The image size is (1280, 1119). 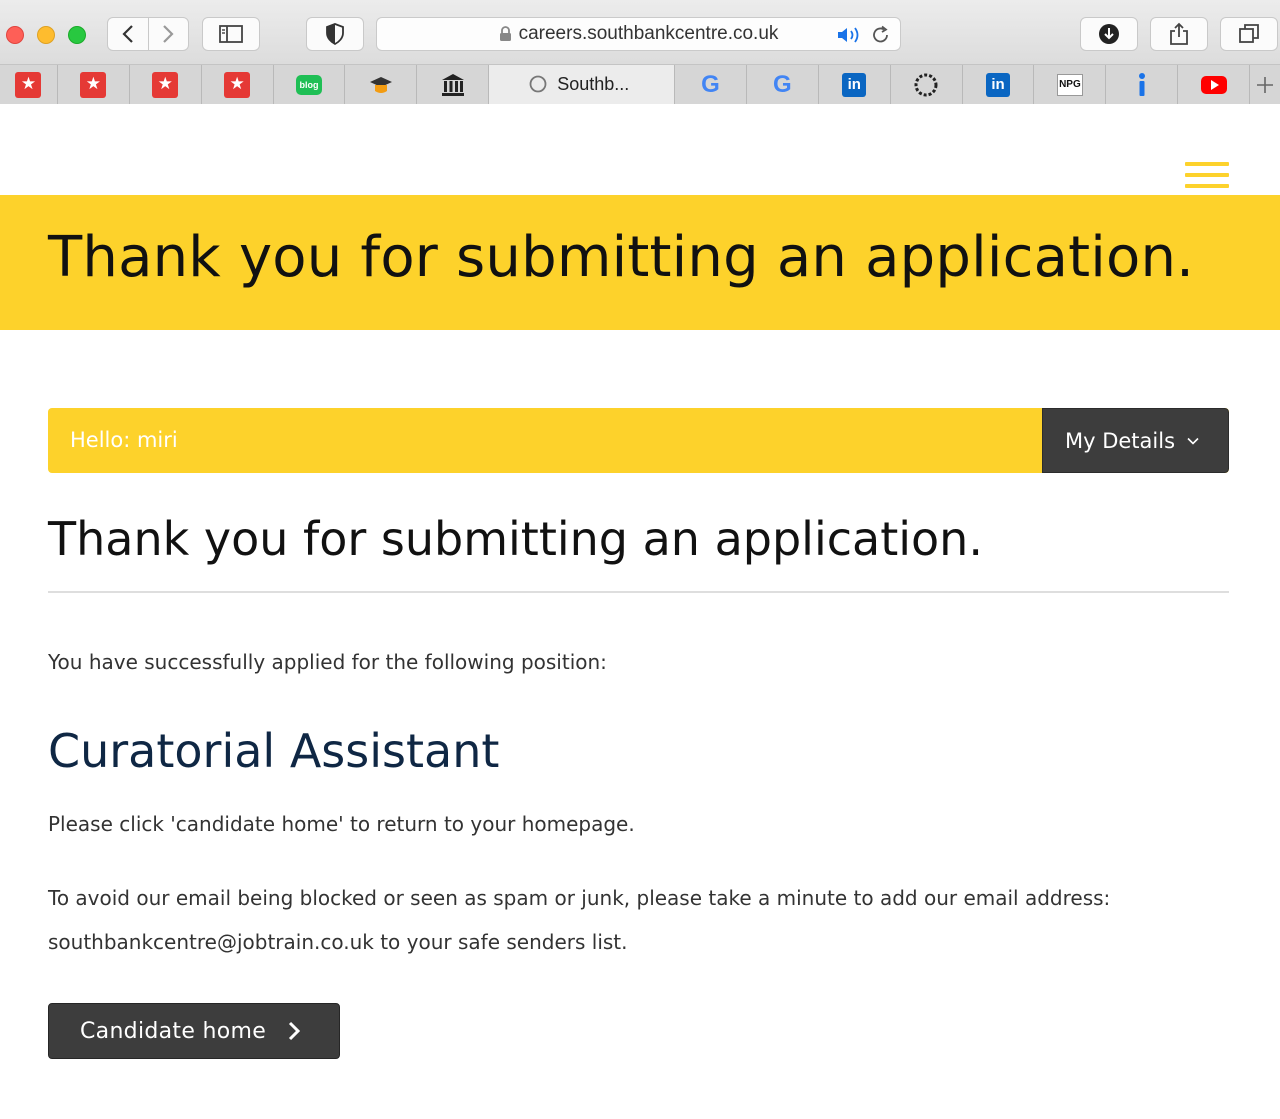 I want to click on candidate-home-button: Candidate home, so click(x=194, y=1031).